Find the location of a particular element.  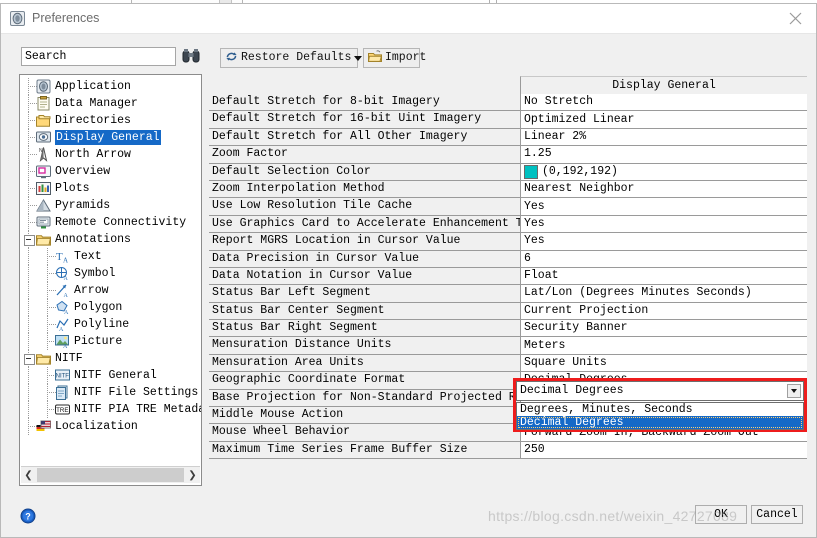

setting-label: Mensuration Area Units is located at coordinates (364, 363).